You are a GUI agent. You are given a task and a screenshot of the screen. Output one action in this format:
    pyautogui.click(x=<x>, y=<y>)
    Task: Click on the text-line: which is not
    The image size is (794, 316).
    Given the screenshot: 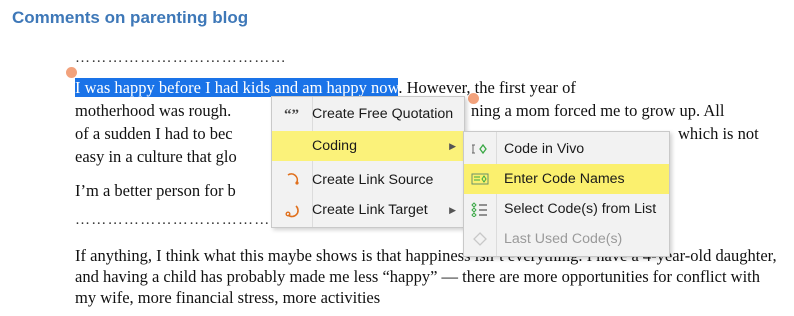 What is the action you would take?
    pyautogui.click(x=718, y=133)
    